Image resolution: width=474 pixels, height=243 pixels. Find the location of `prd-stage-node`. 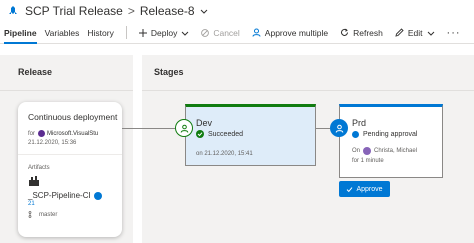

prd-stage-node is located at coordinates (339, 128).